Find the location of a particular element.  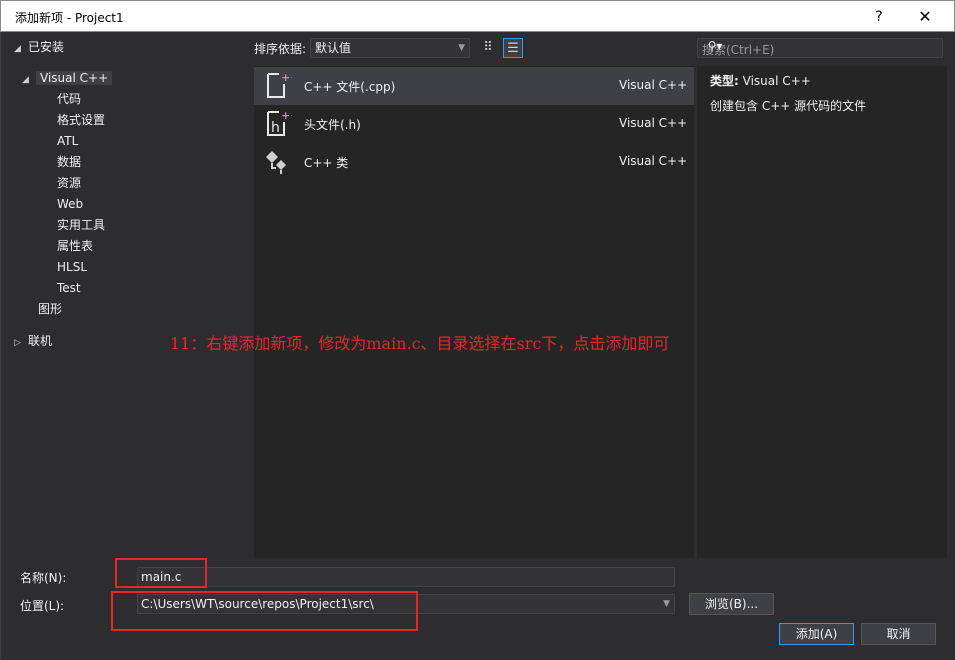

collapsed-triangle-icon: ▷ is located at coordinates (21, 343).